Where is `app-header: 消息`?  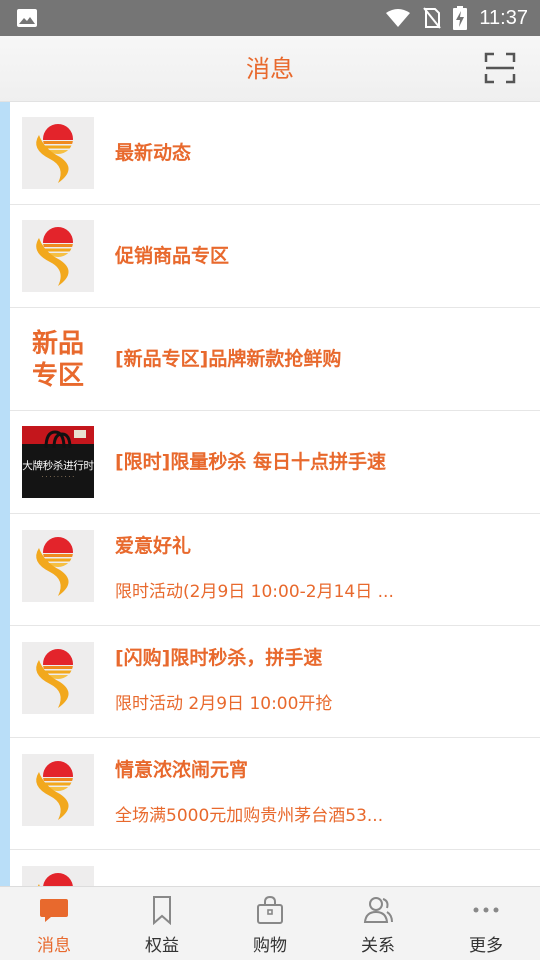
app-header: 消息 is located at coordinates (270, 69).